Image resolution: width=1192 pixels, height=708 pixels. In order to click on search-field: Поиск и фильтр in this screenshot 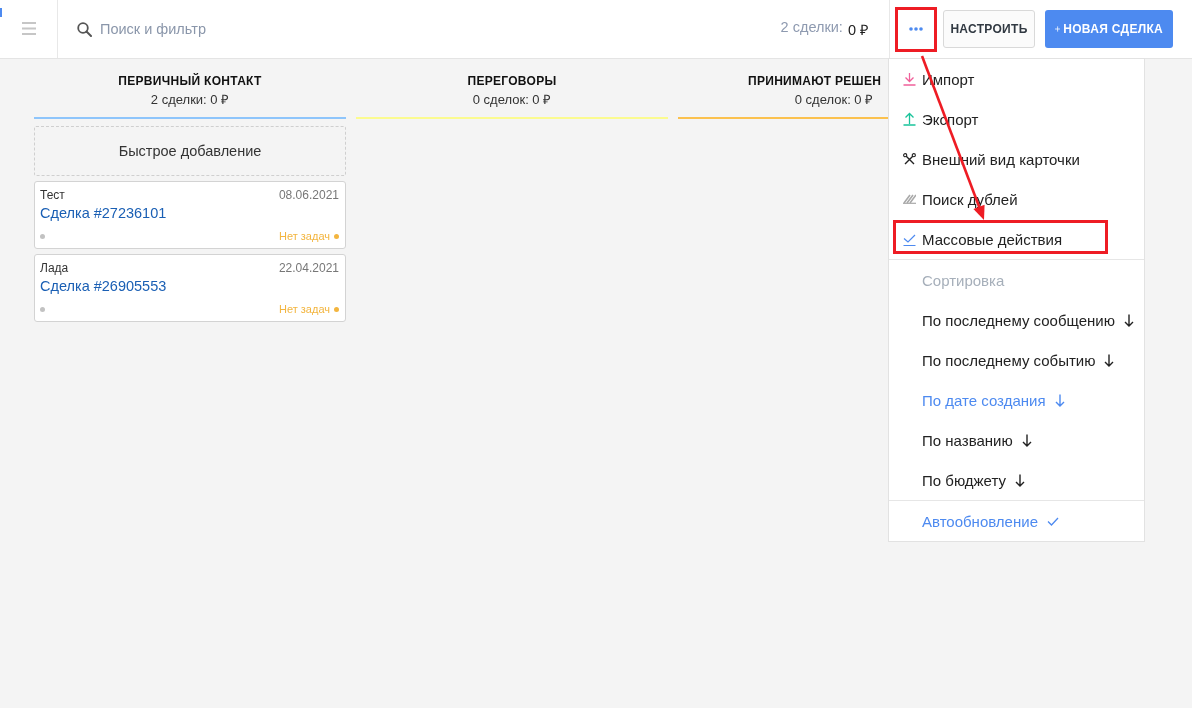, I will do `click(220, 29)`.